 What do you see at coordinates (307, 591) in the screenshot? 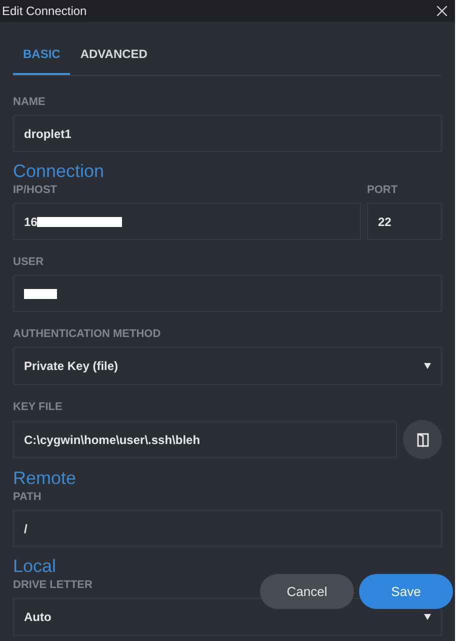
I see `cancel-button: Cancel` at bounding box center [307, 591].